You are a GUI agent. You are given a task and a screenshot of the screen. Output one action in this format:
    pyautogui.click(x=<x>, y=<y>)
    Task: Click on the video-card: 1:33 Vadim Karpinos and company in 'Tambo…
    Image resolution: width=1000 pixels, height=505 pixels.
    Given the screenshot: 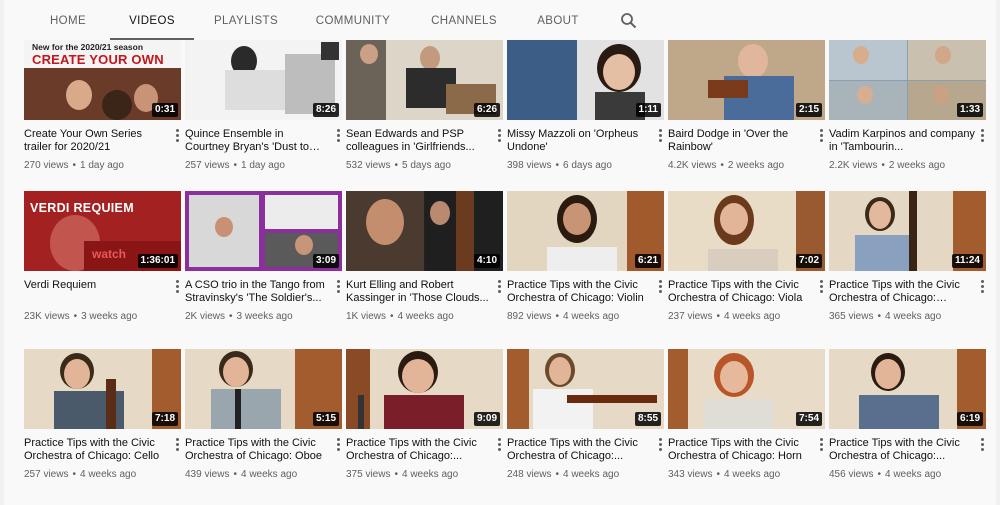 What is the action you would take?
    pyautogui.click(x=907, y=108)
    